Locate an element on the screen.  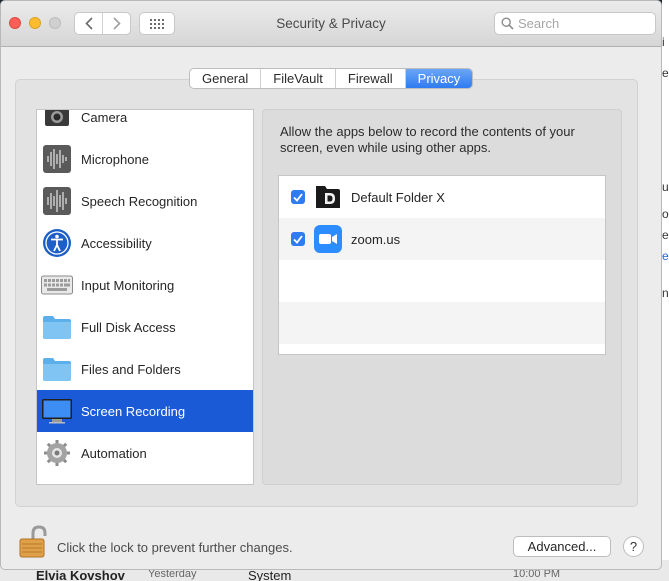
tab-filevault: FileVault is located at coordinates (298, 78).